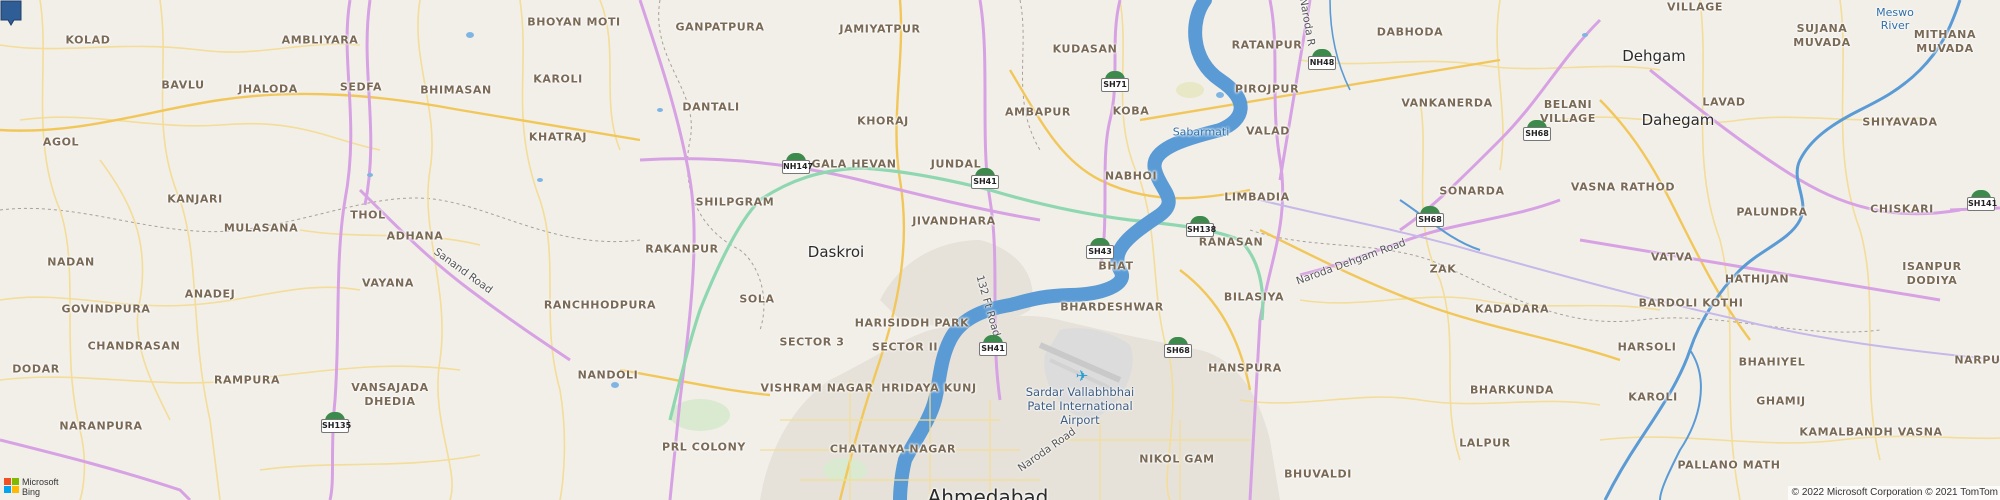  I want to click on place-label: NABHOI, so click(1131, 176).